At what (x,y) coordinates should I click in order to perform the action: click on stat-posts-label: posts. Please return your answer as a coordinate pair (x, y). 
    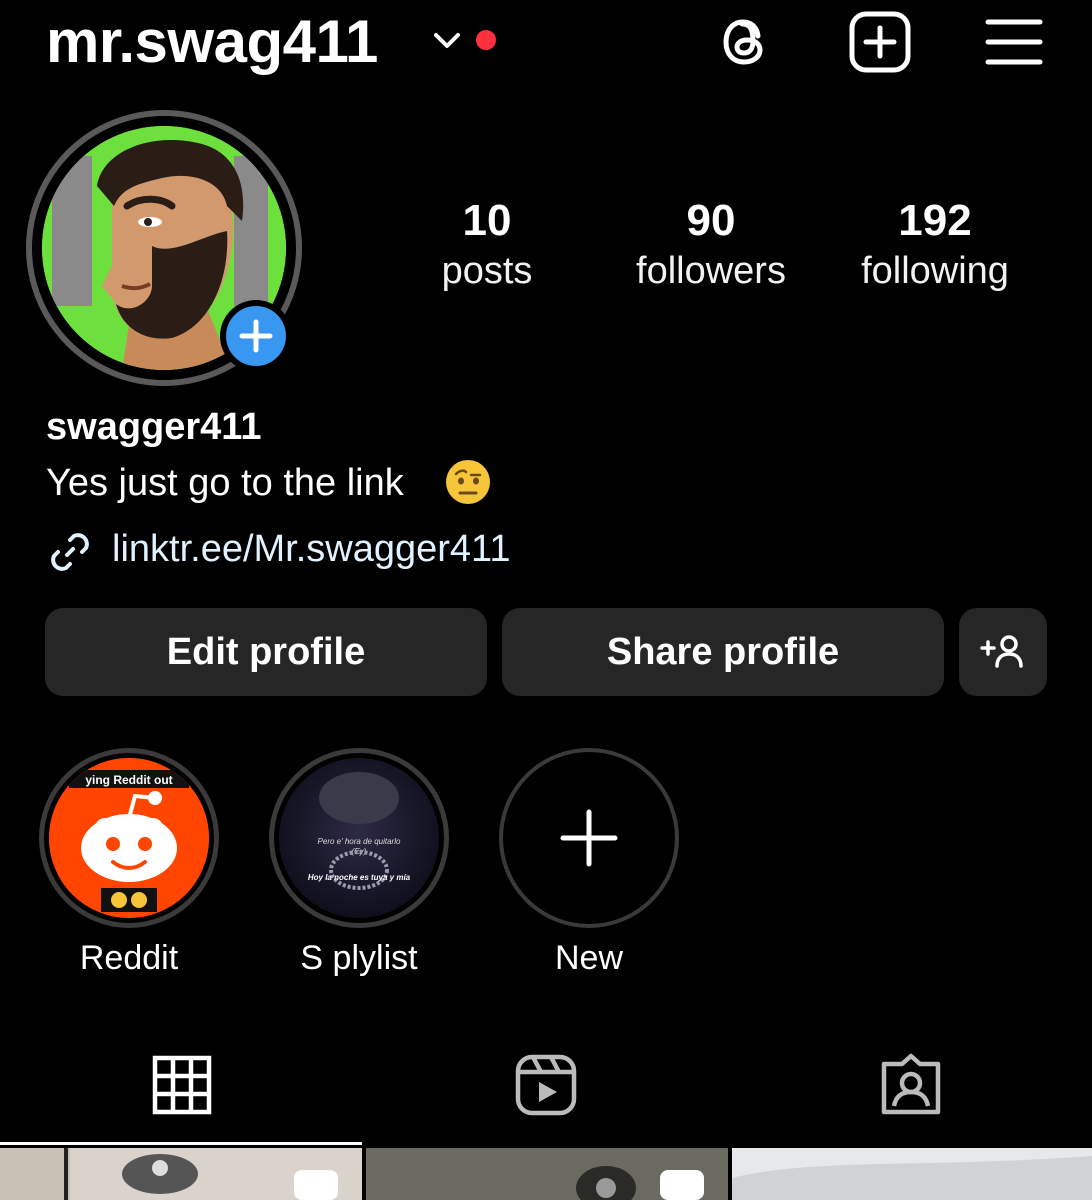
    Looking at the image, I should click on (487, 271).